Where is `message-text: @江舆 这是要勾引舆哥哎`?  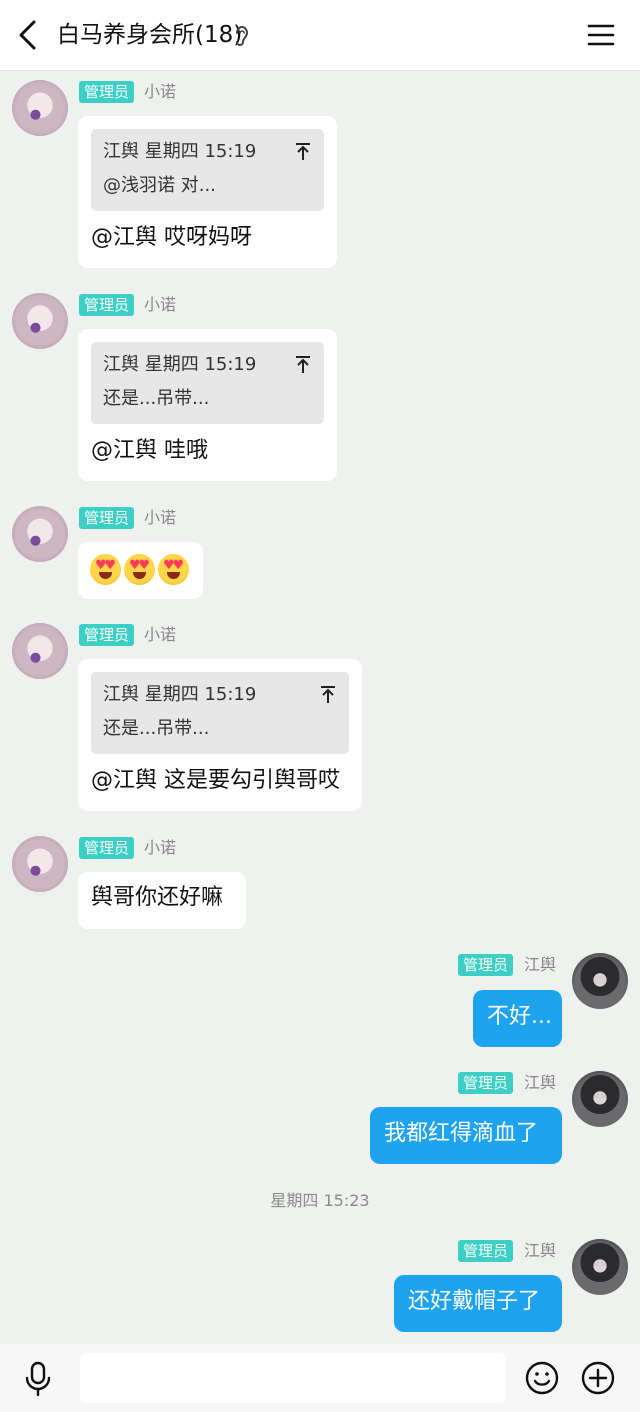
message-text: @江舆 这是要勾引舆哥哎 is located at coordinates (215, 780).